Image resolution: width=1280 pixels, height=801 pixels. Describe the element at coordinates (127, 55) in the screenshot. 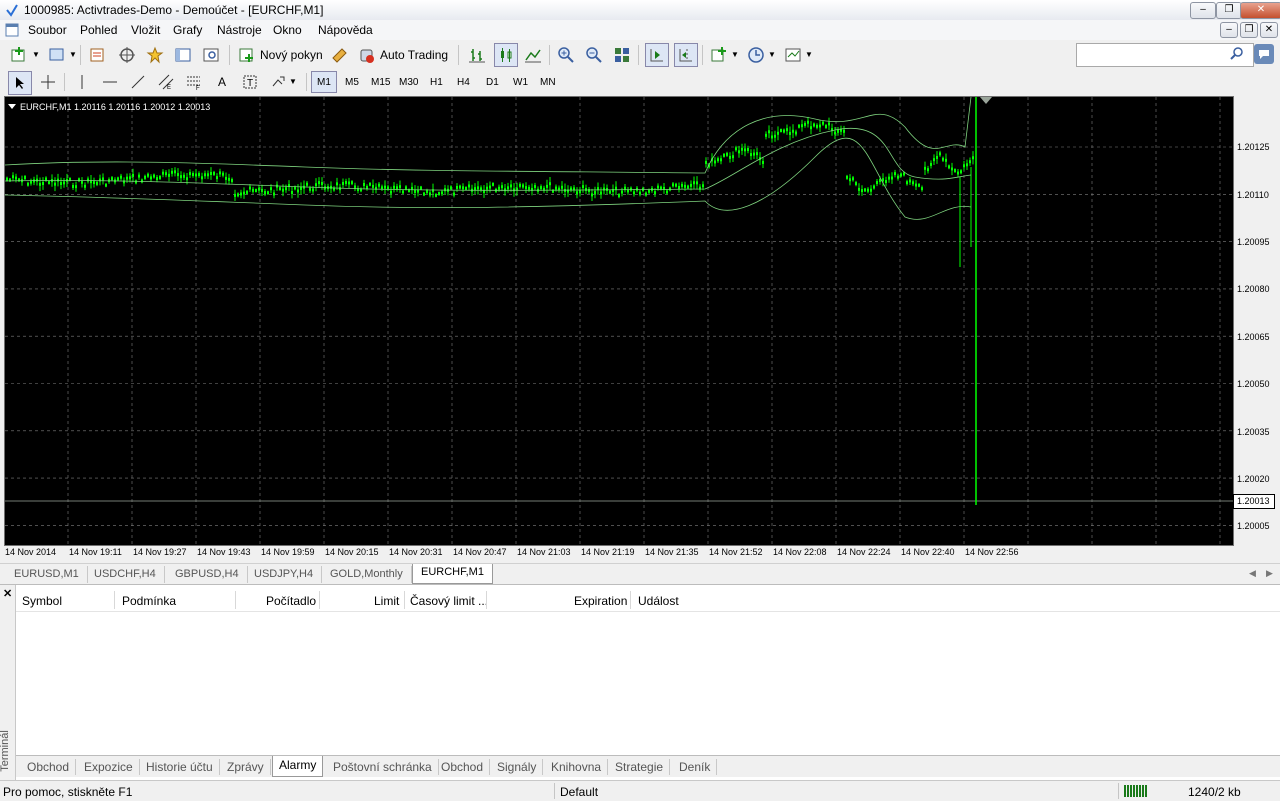

I see `navigator-crosshair-icon` at that location.